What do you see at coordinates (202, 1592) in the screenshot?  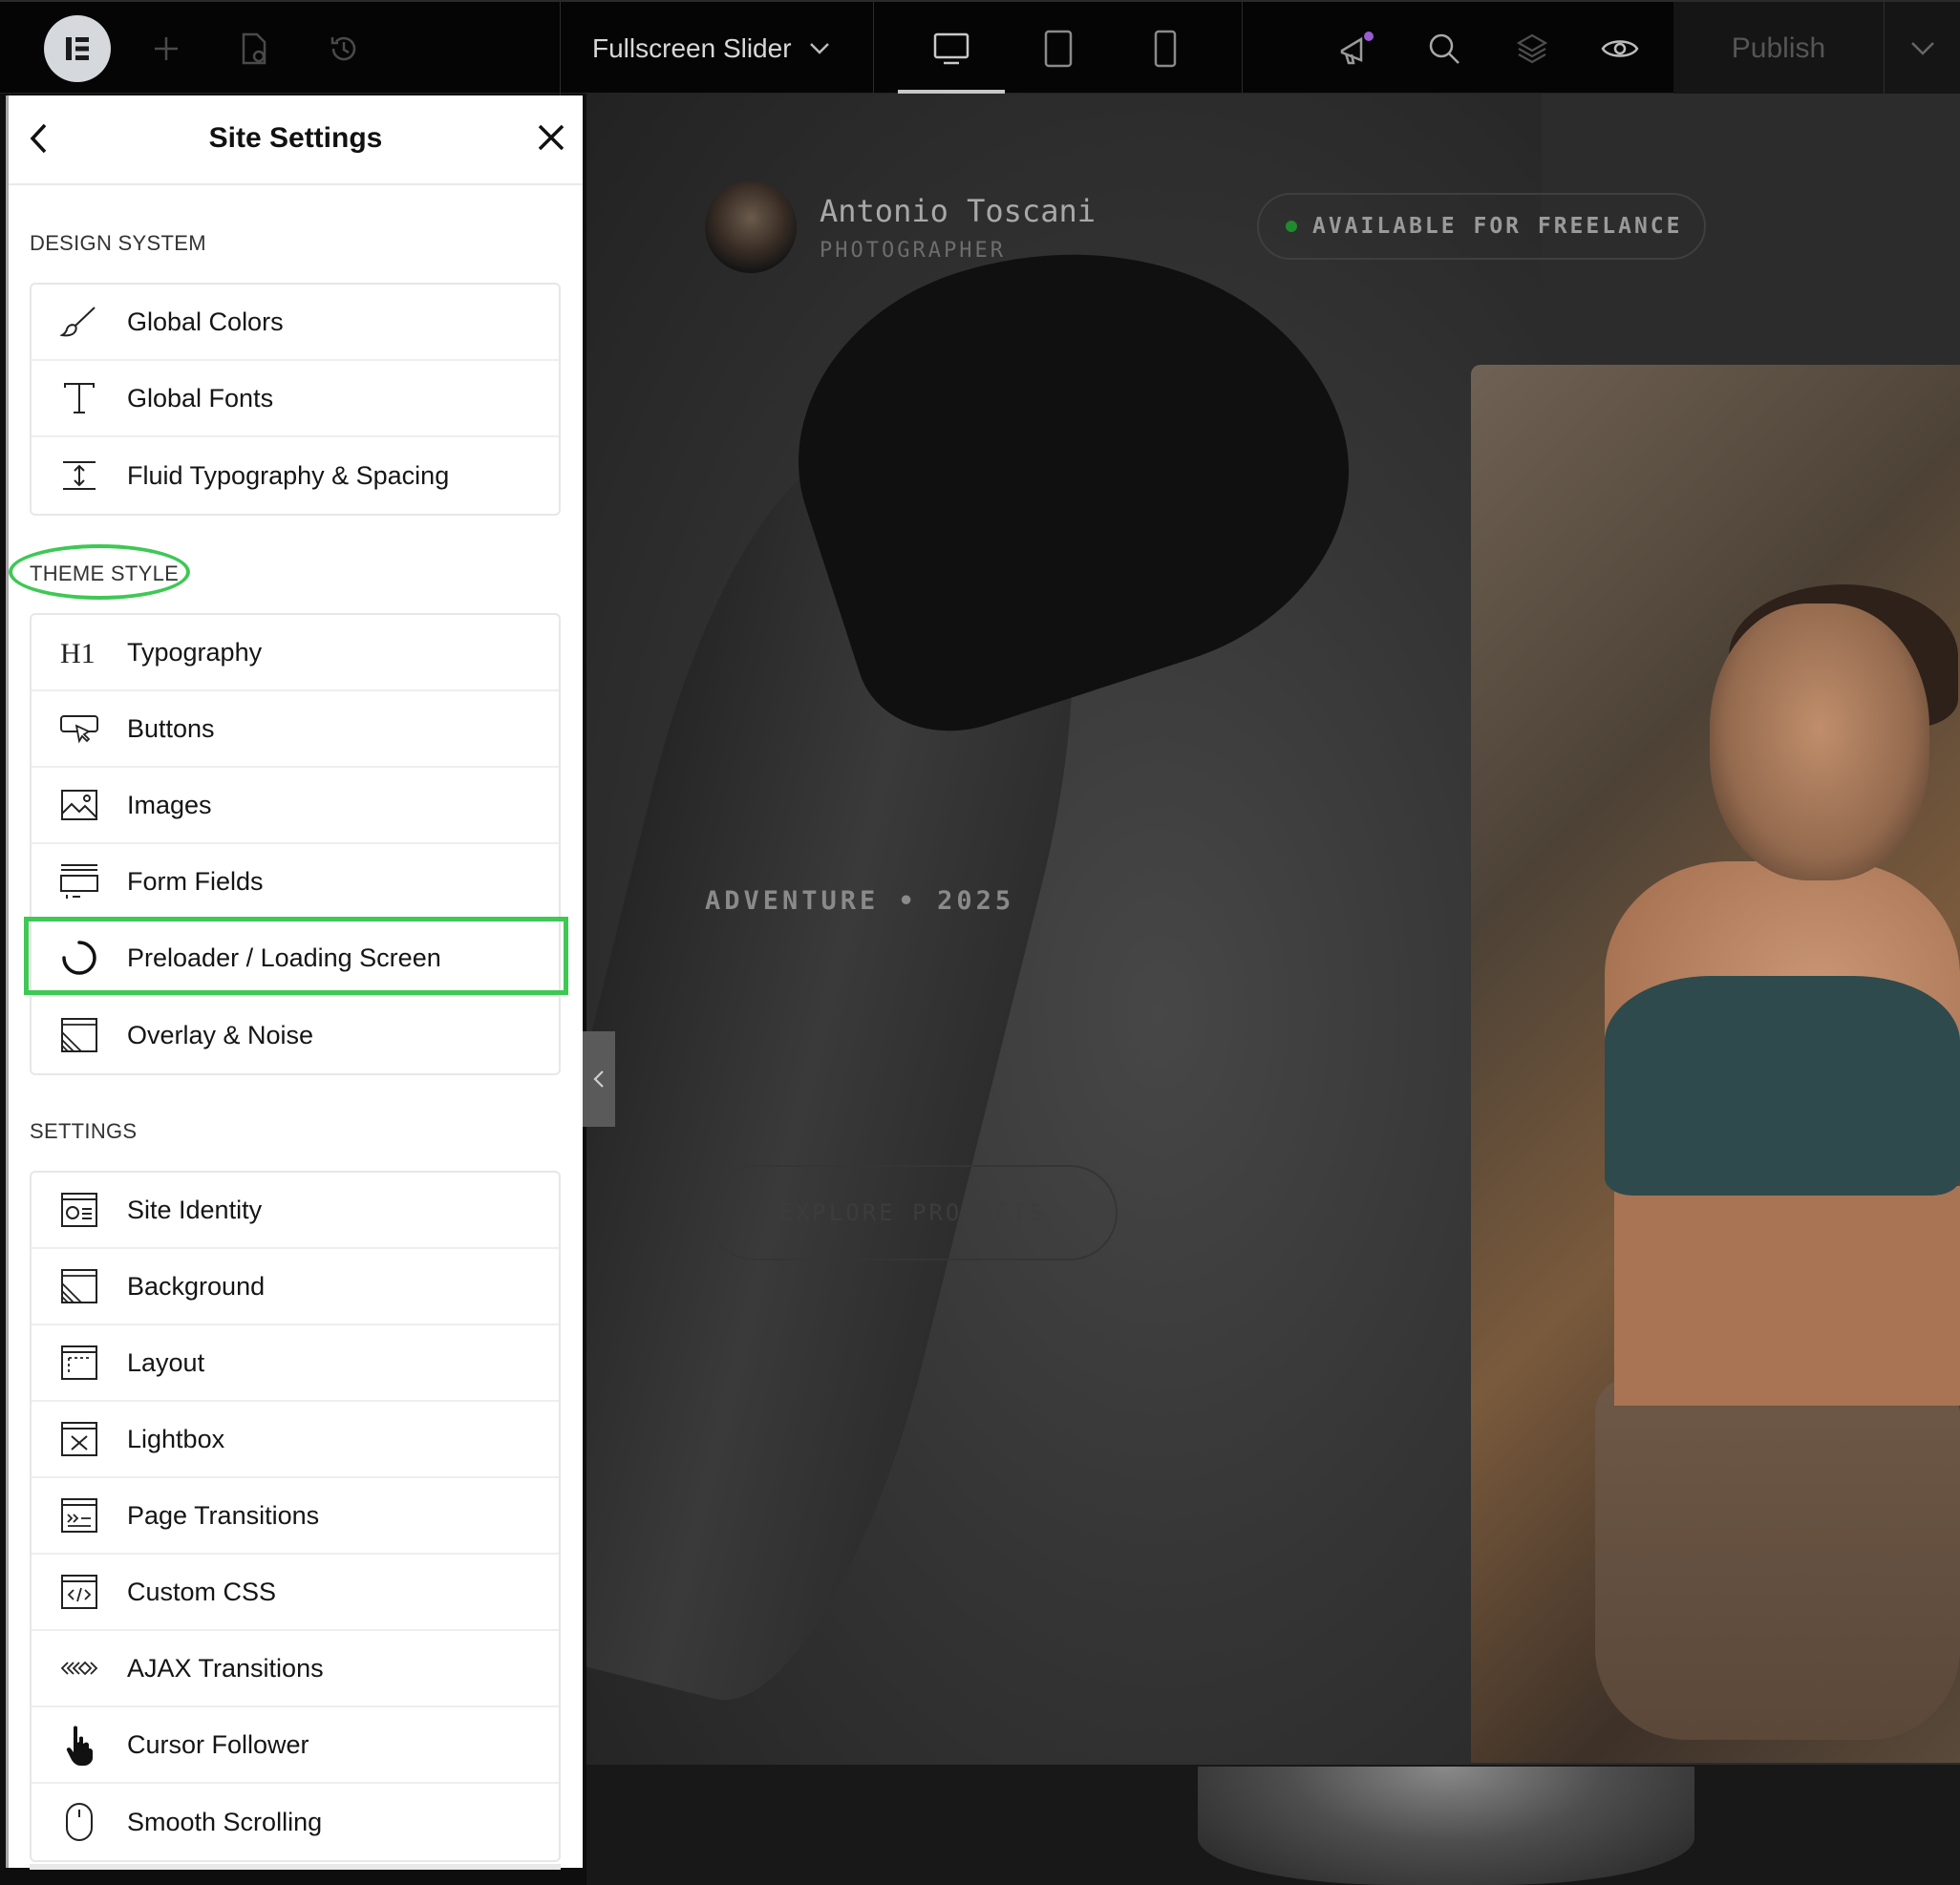 I see `menu-item-label: Custom CSS` at bounding box center [202, 1592].